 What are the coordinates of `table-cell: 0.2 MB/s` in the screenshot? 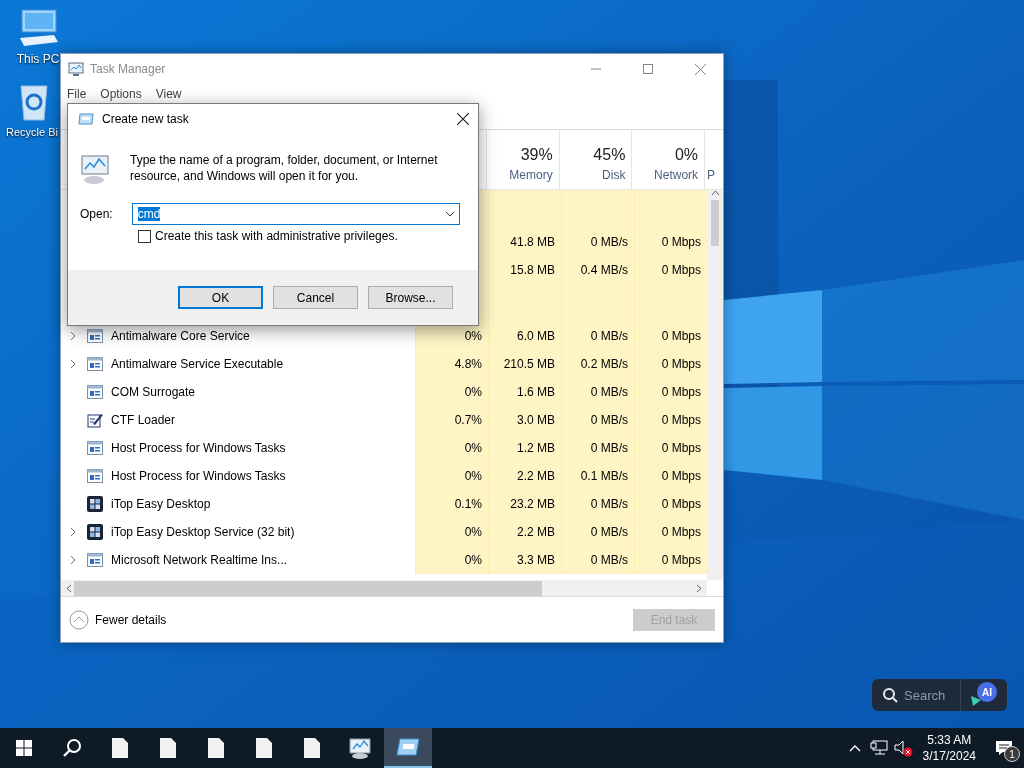 It's located at (597, 364).